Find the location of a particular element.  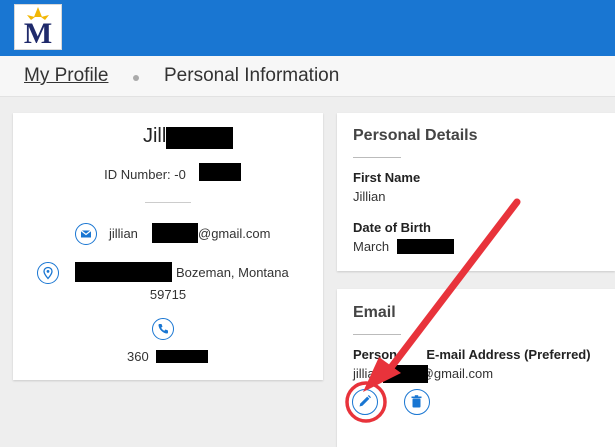

annotation-arrow-shaft is located at coordinates (450, 290).